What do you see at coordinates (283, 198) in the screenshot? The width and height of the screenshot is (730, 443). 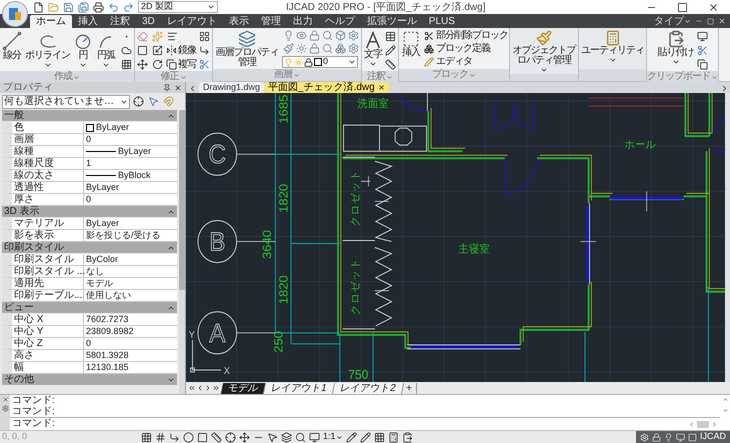 I see `dimension-text: 1820` at bounding box center [283, 198].